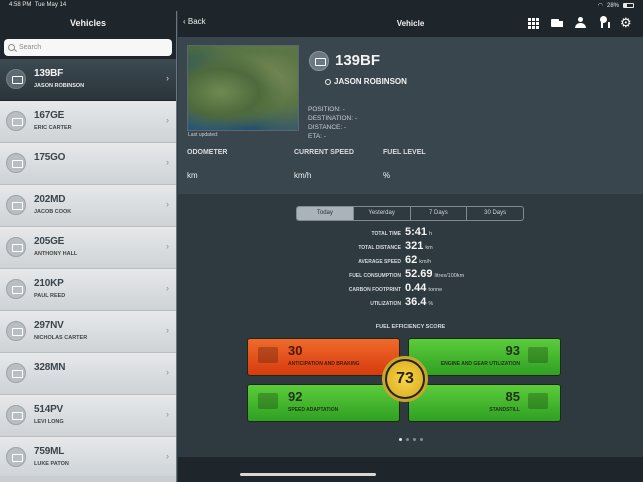  What do you see at coordinates (439, 213) in the screenshot?
I see `tab-7-days: 7 Days` at bounding box center [439, 213].